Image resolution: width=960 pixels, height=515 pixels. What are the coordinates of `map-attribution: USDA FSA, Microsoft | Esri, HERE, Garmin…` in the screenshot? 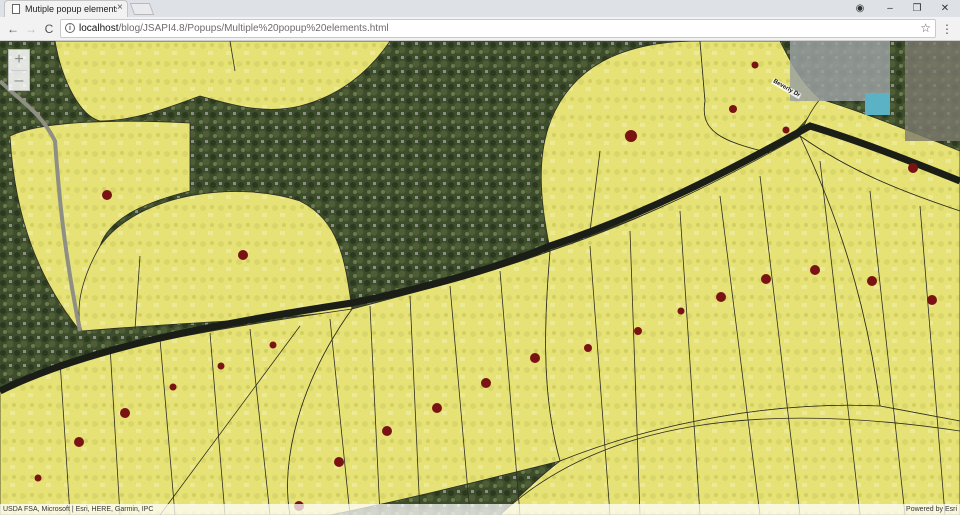 It's located at (480, 509).